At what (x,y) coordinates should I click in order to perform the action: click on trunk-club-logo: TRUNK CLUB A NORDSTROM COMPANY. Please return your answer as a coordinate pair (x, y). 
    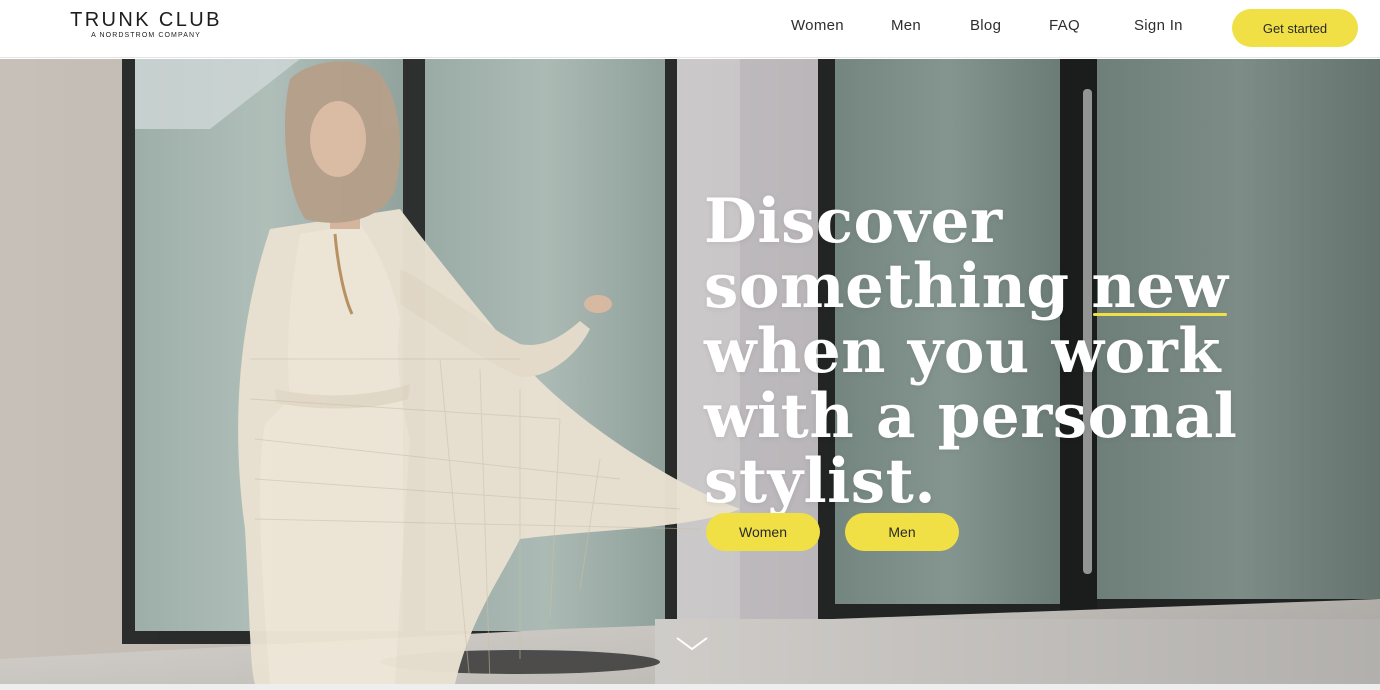
    Looking at the image, I should click on (146, 25).